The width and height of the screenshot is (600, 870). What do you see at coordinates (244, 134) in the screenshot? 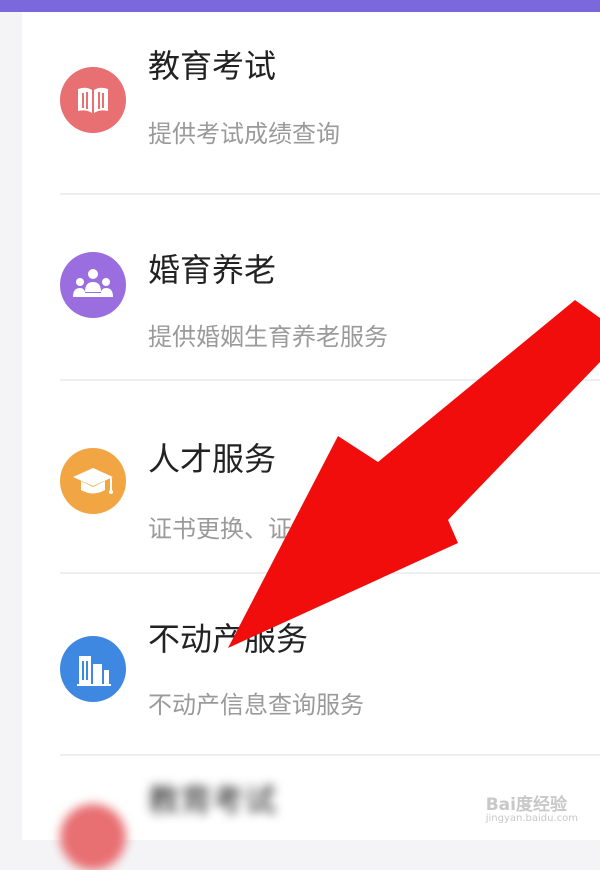
I see `service-description: 提供考试成绩查询` at bounding box center [244, 134].